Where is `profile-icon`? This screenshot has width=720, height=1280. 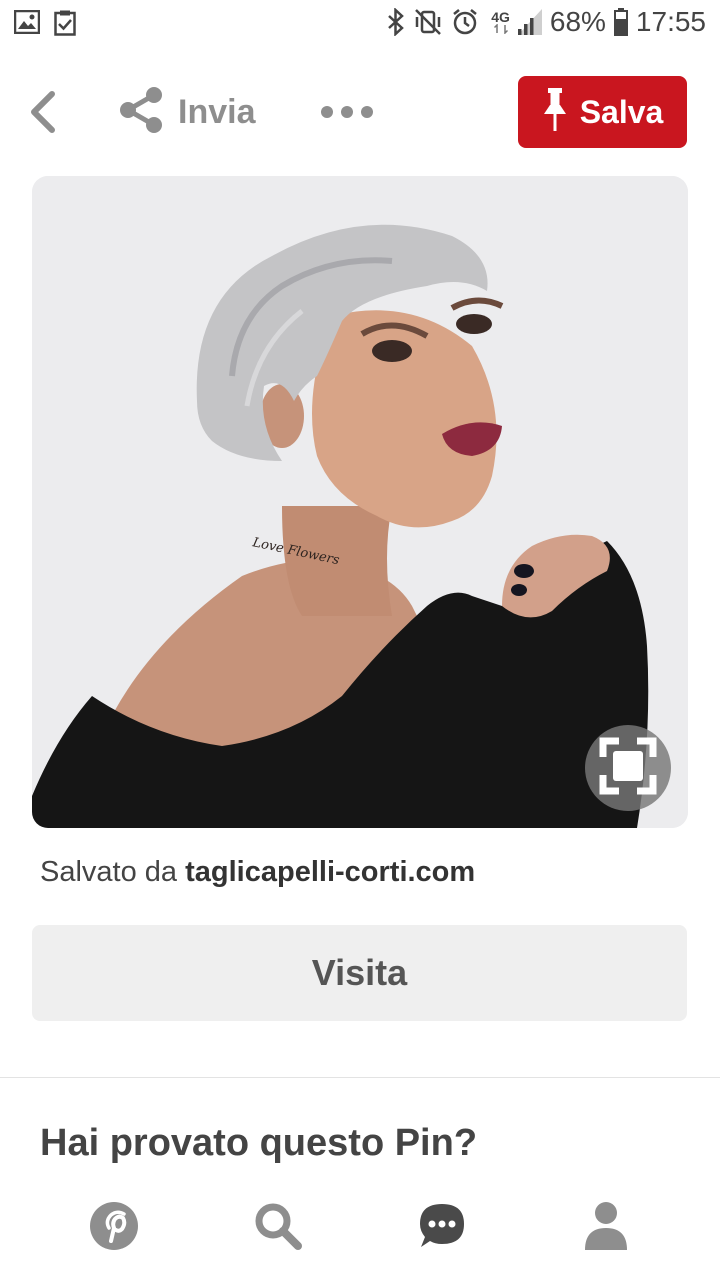 profile-icon is located at coordinates (606, 1228).